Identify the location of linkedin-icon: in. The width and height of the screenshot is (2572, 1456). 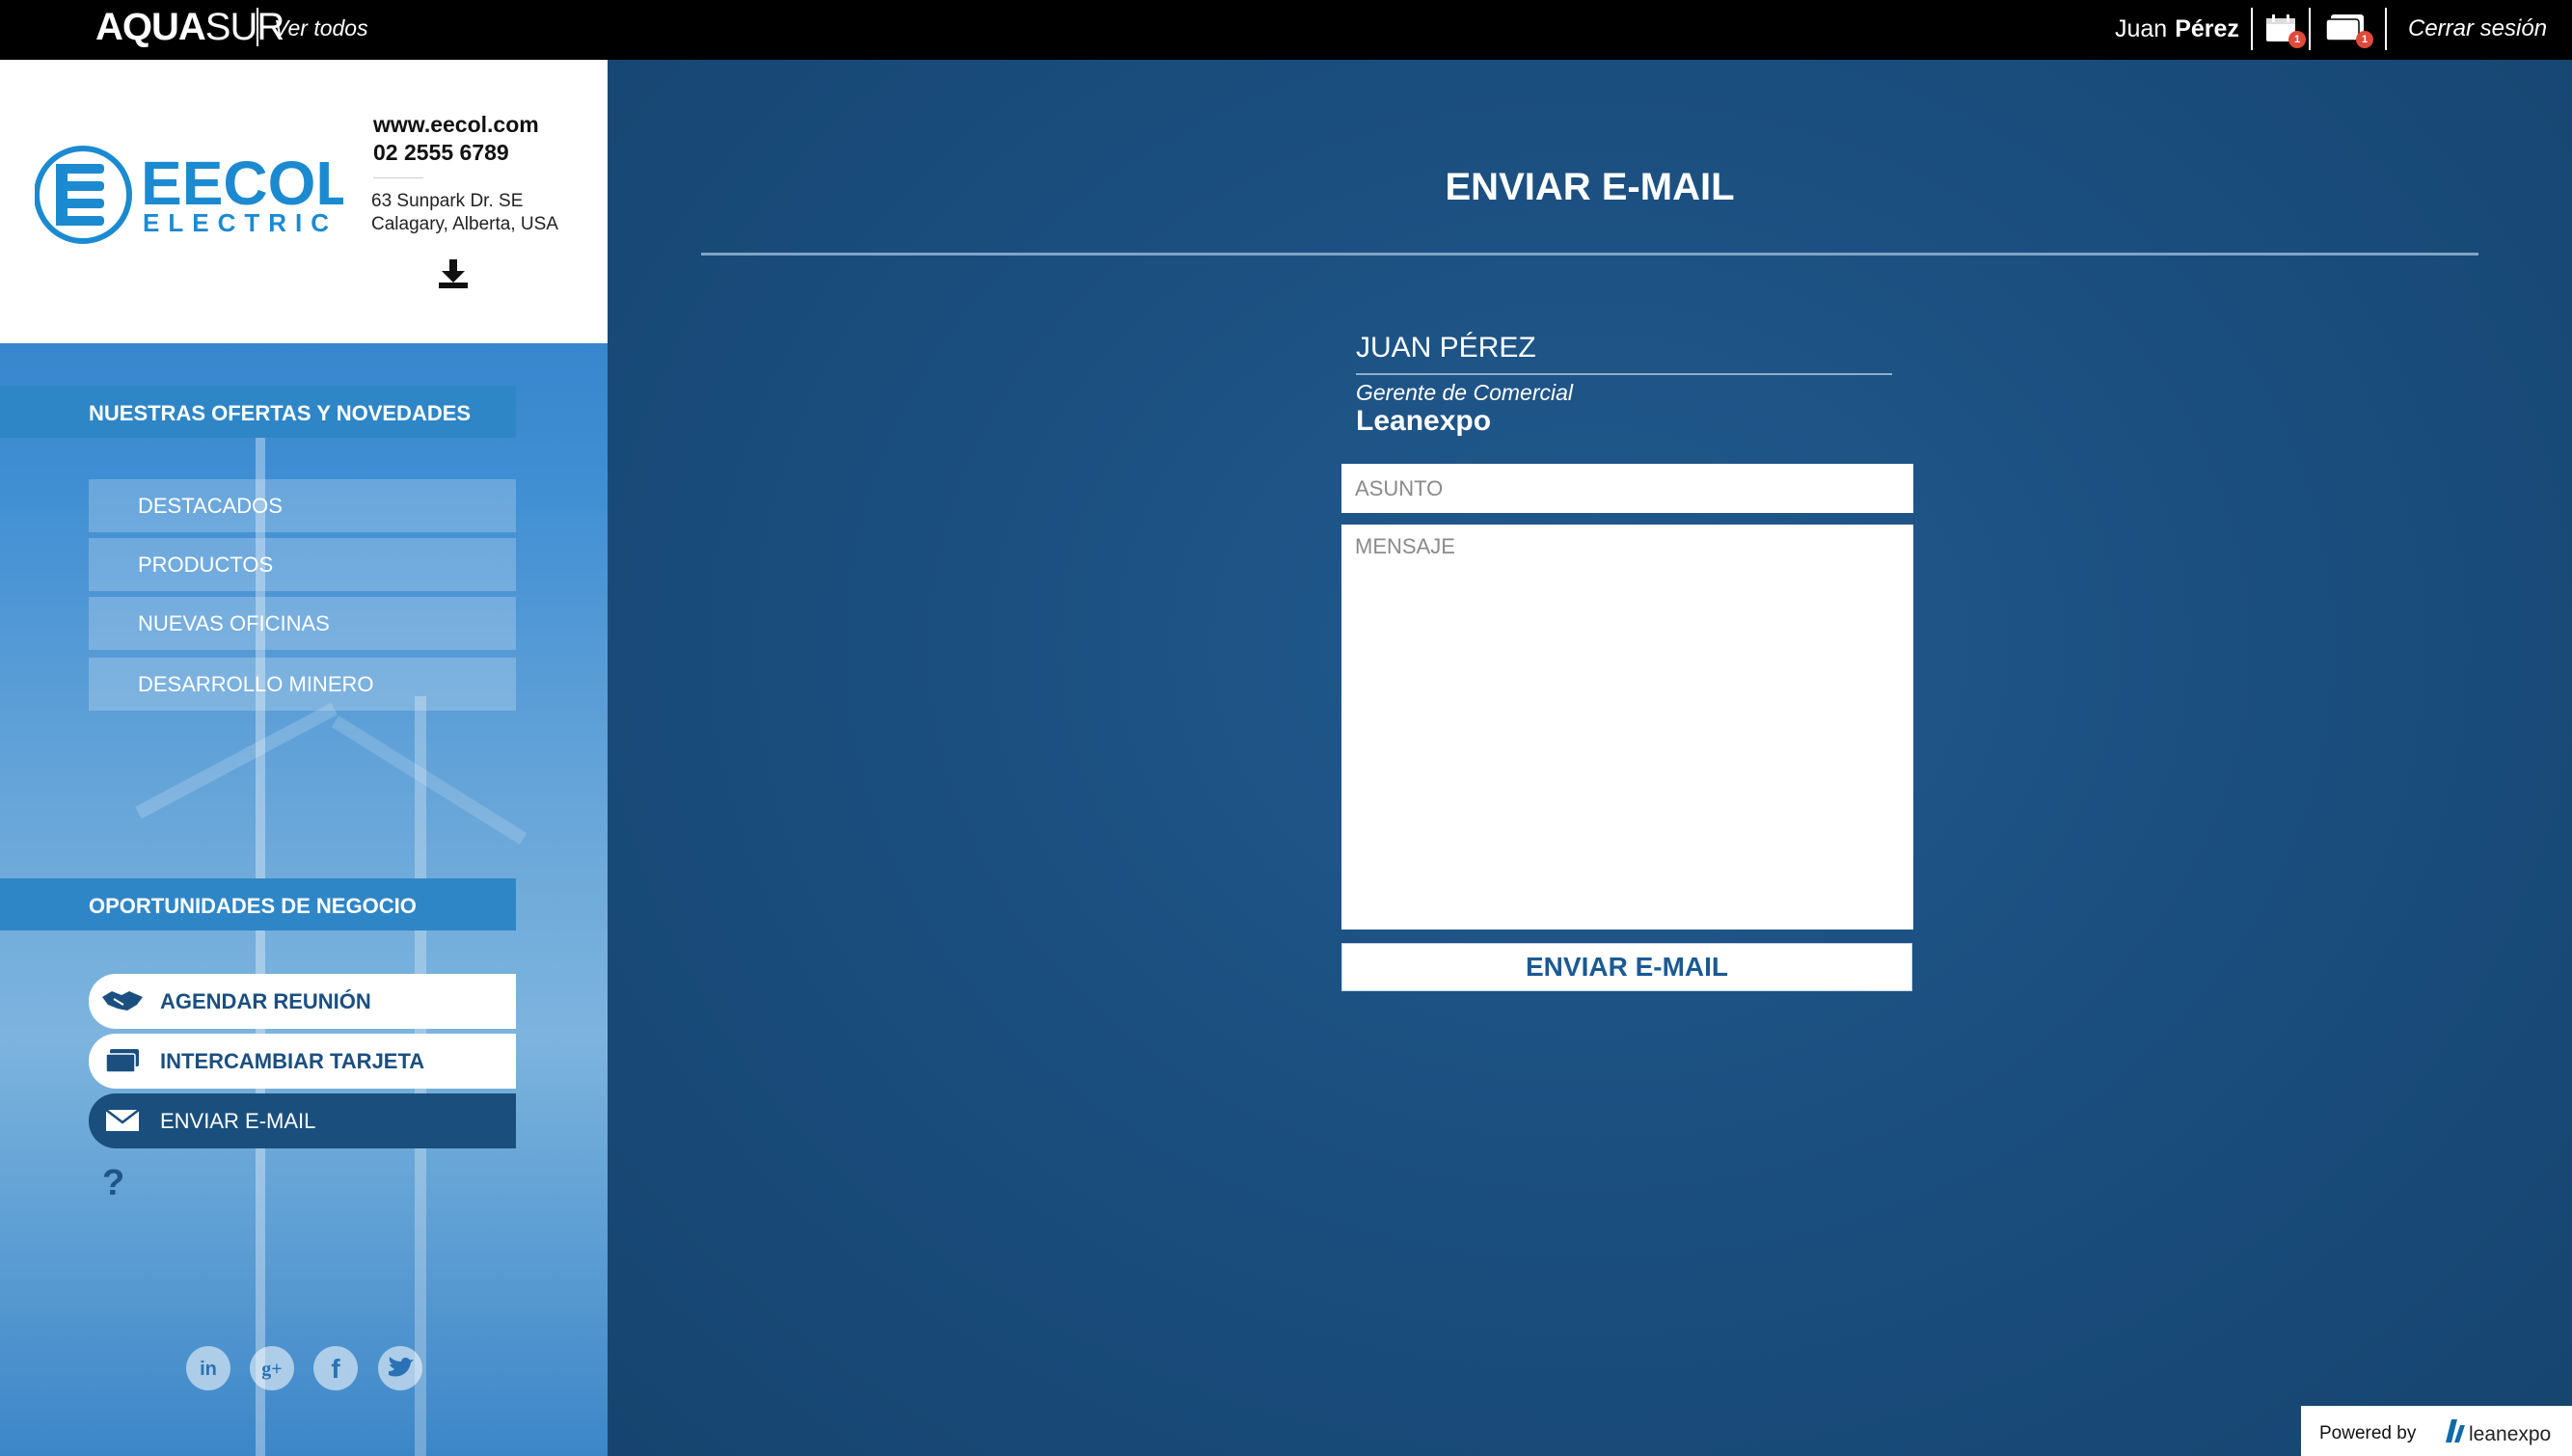
(208, 1368).